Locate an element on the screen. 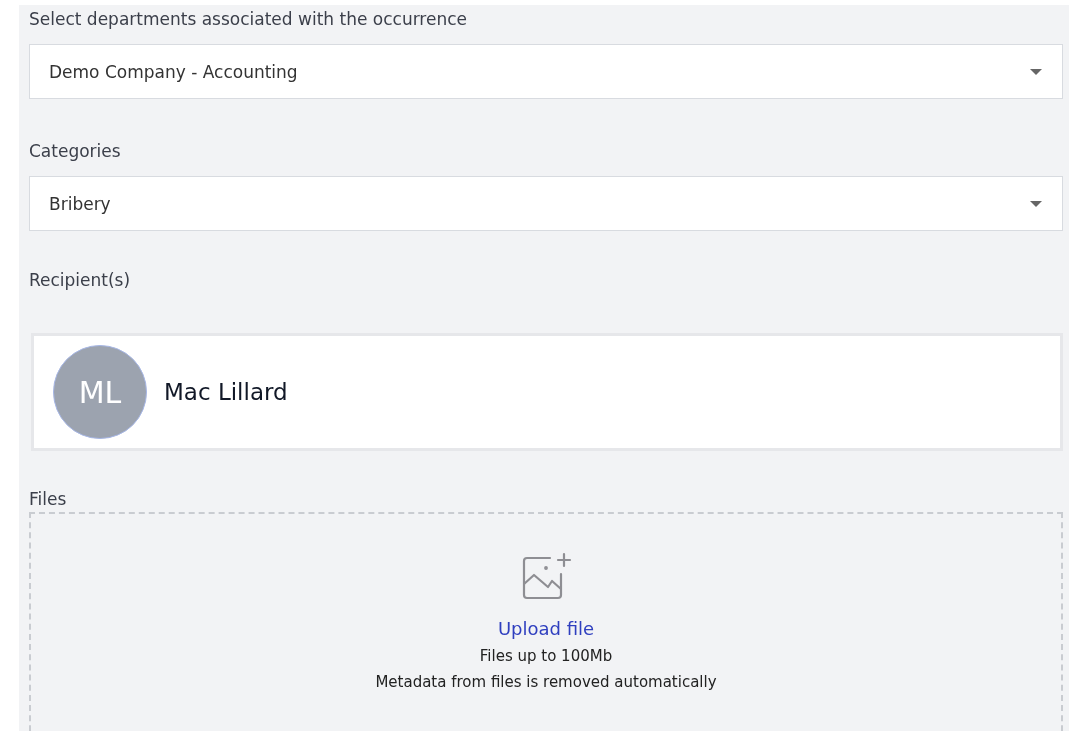 The image size is (1074, 731). image-add-icon is located at coordinates (546, 576).